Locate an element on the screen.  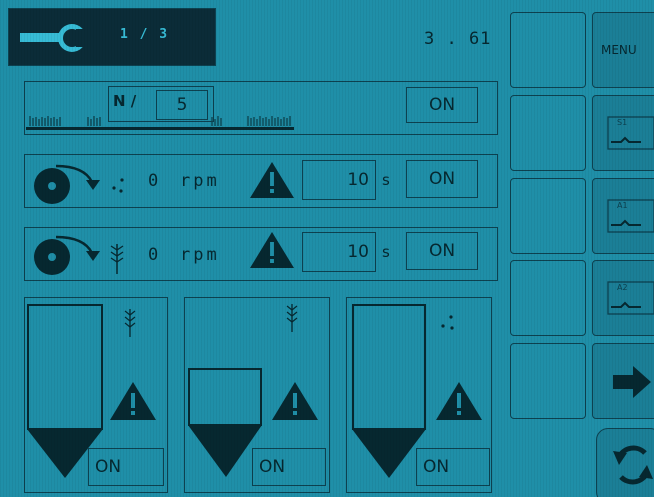
fan-1-time-value: 10 is located at coordinates (358, 180).